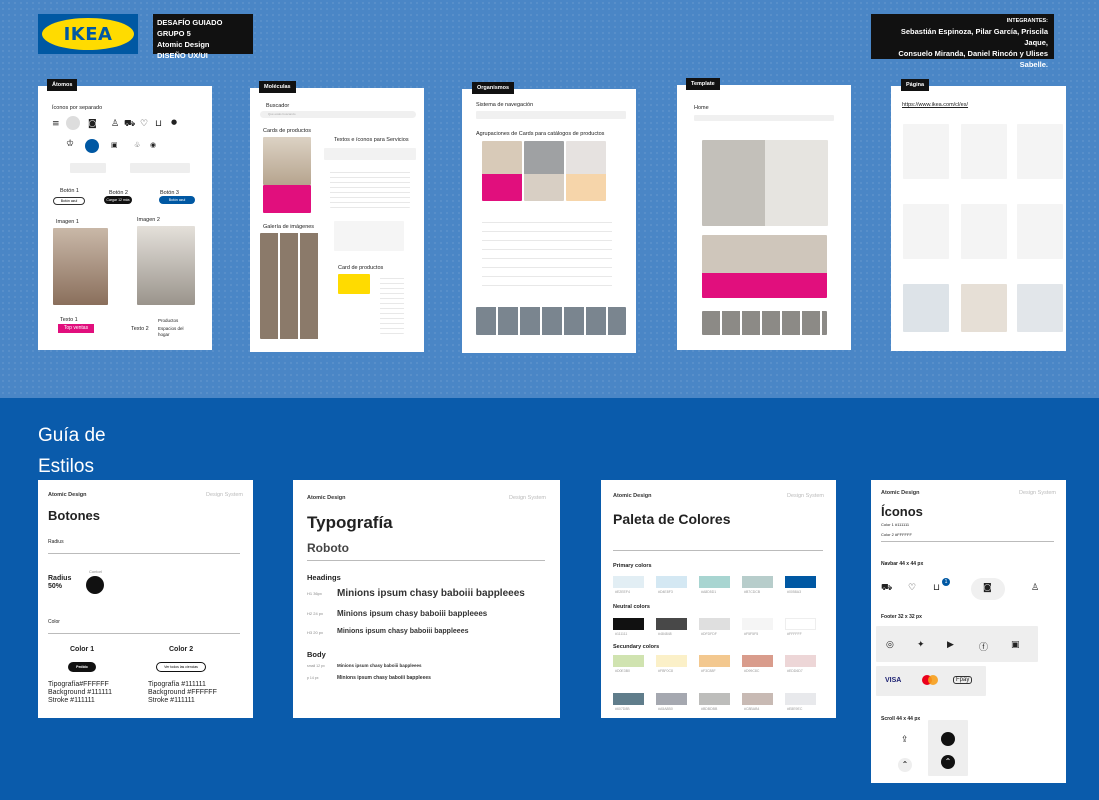 The image size is (1099, 800). I want to click on radius-value: Radius, so click(60, 578).